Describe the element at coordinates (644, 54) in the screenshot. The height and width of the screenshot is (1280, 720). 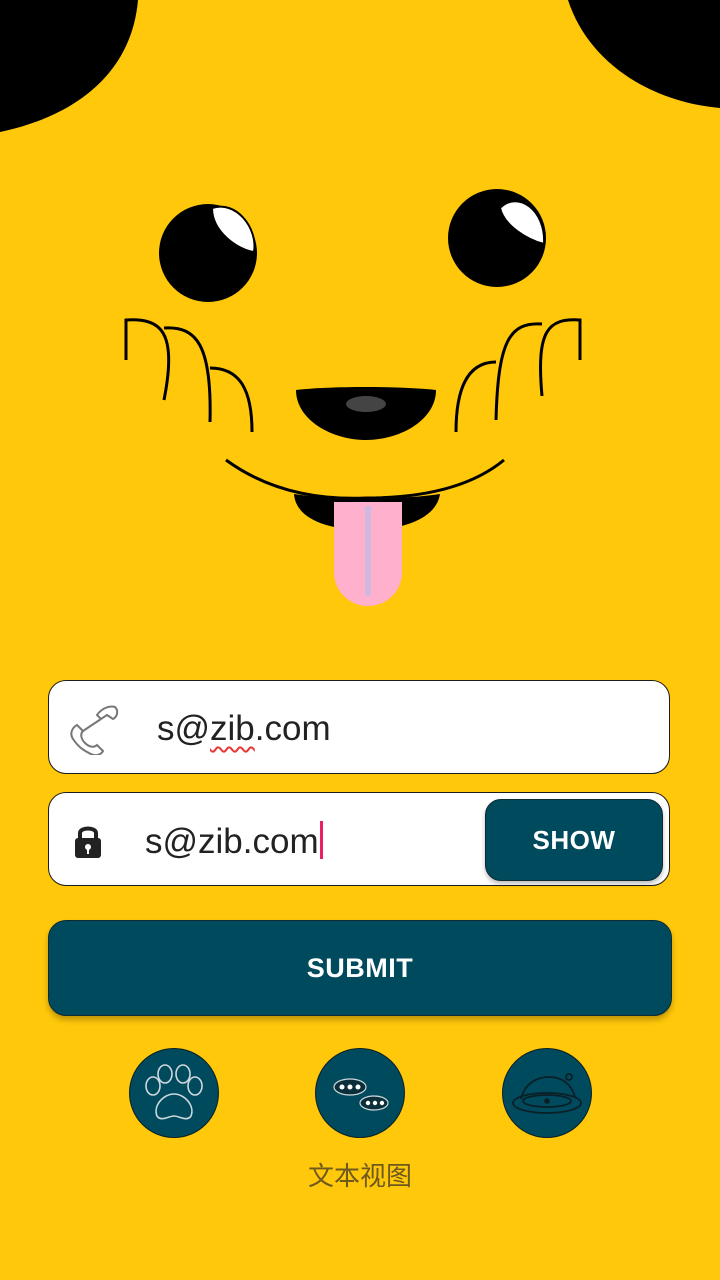
I see `right-ear` at that location.